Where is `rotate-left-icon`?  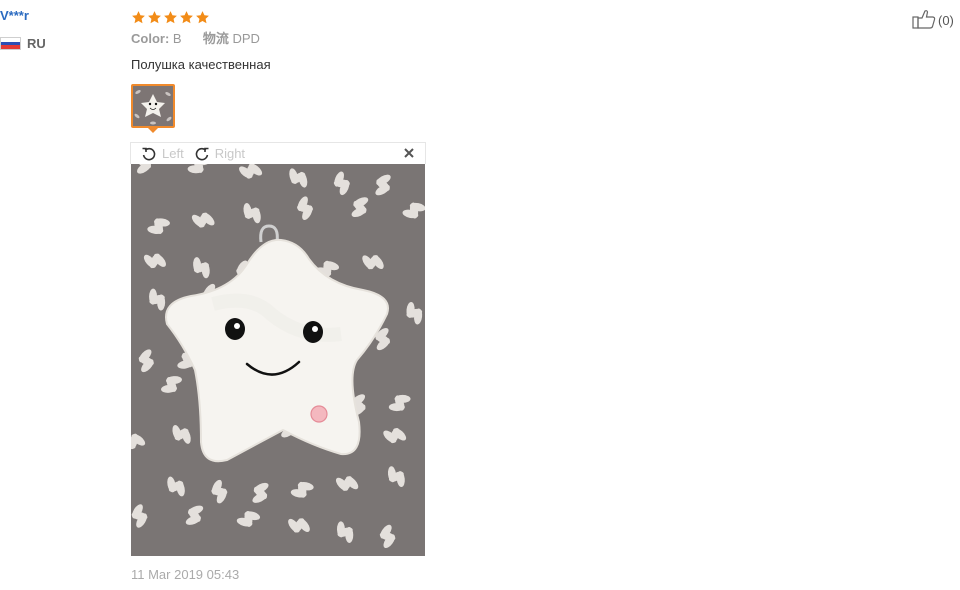 rotate-left-icon is located at coordinates (149, 154).